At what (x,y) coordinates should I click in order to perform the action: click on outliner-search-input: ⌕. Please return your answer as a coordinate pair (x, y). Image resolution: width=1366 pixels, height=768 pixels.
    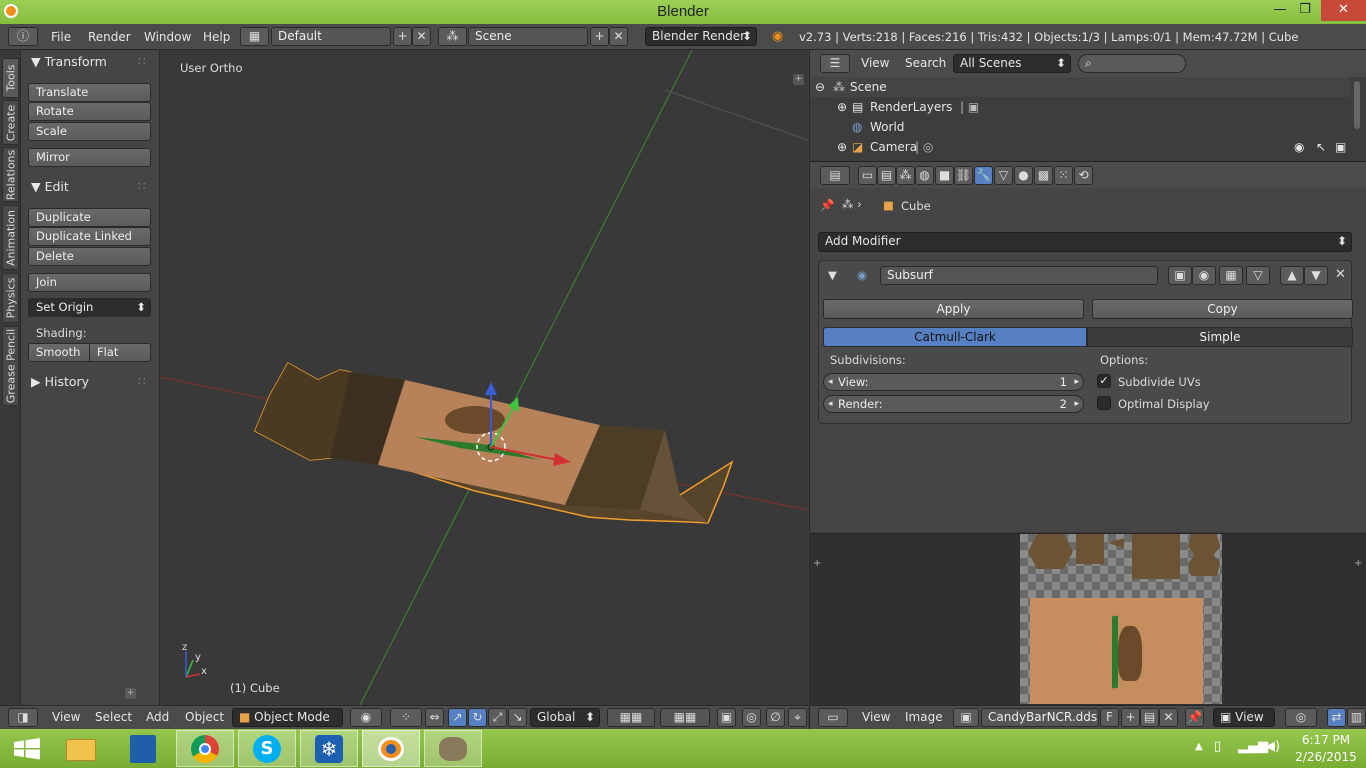
    Looking at the image, I should click on (1132, 63).